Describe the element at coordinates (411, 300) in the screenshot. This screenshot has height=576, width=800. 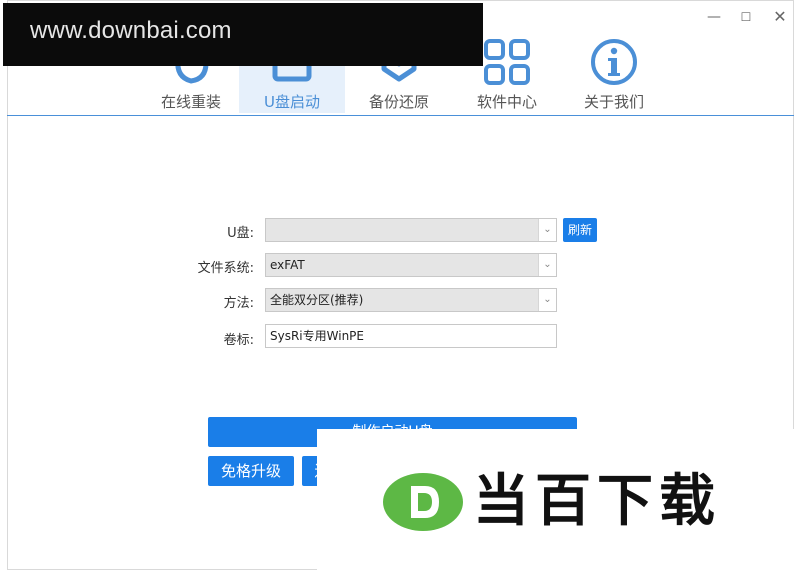
I see `method-select: 全能双分区(推荐) ⌄` at that location.